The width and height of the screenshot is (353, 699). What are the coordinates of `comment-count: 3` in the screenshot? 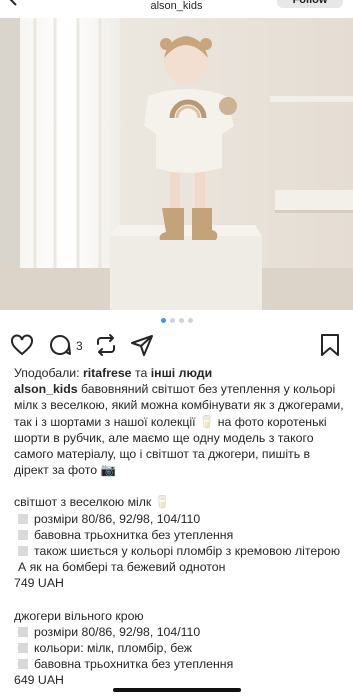 It's located at (79, 346).